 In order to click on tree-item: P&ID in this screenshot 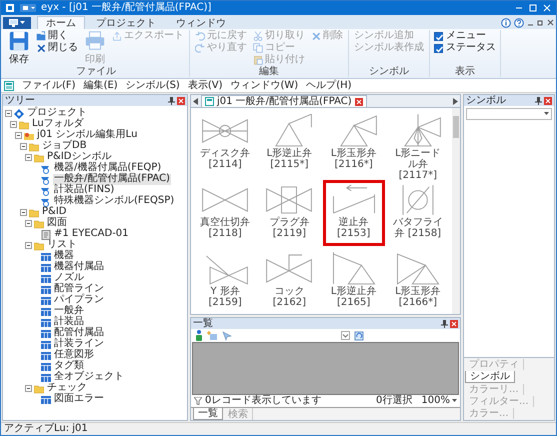, I will do `click(54, 212)`.